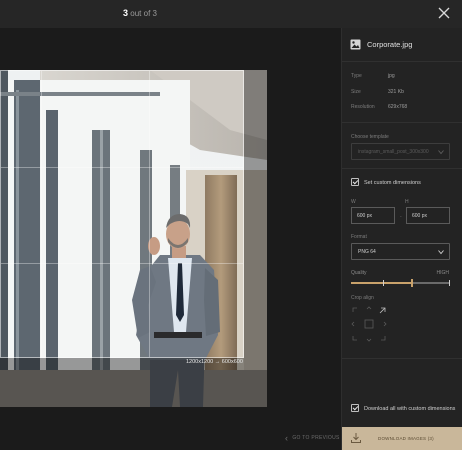 The image size is (462, 450). What do you see at coordinates (133, 382) in the screenshot?
I see `crop-shade-bottom` at bounding box center [133, 382].